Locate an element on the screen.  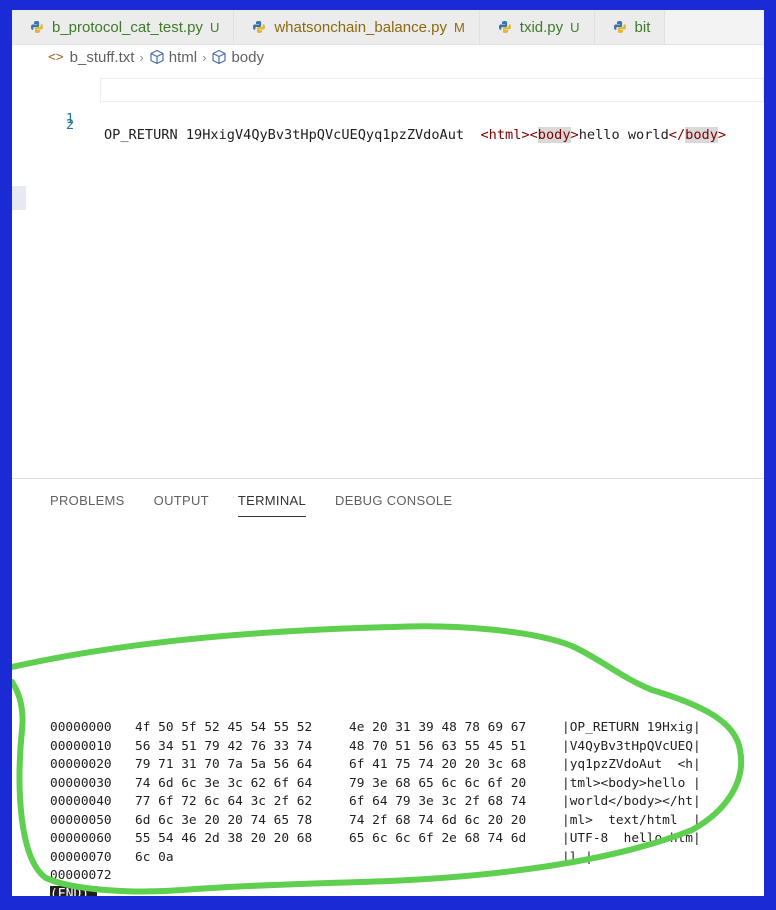
hex-offset: 00000040 is located at coordinates (81, 801).